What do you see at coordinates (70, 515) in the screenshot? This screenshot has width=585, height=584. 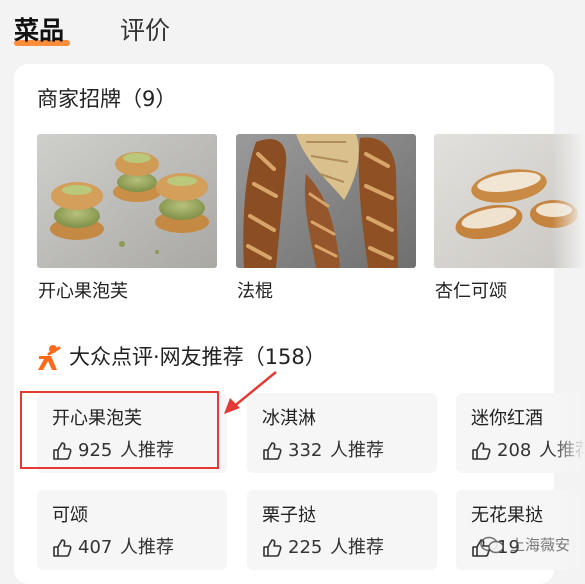 I see `recommendation-name: 可颂` at bounding box center [70, 515].